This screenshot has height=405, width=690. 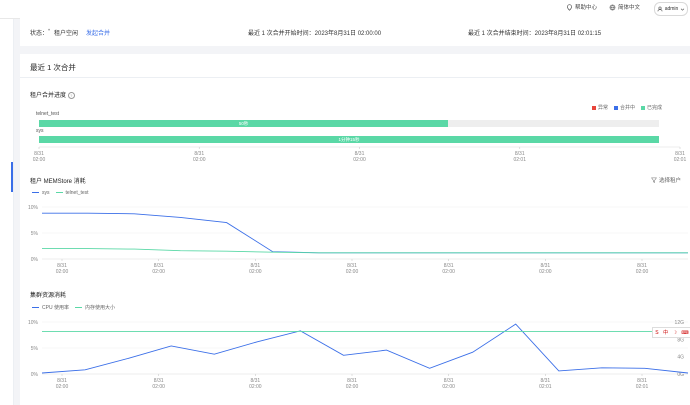 What do you see at coordinates (685, 332) in the screenshot?
I see `ime-keyboard-icon: ⌨` at bounding box center [685, 332].